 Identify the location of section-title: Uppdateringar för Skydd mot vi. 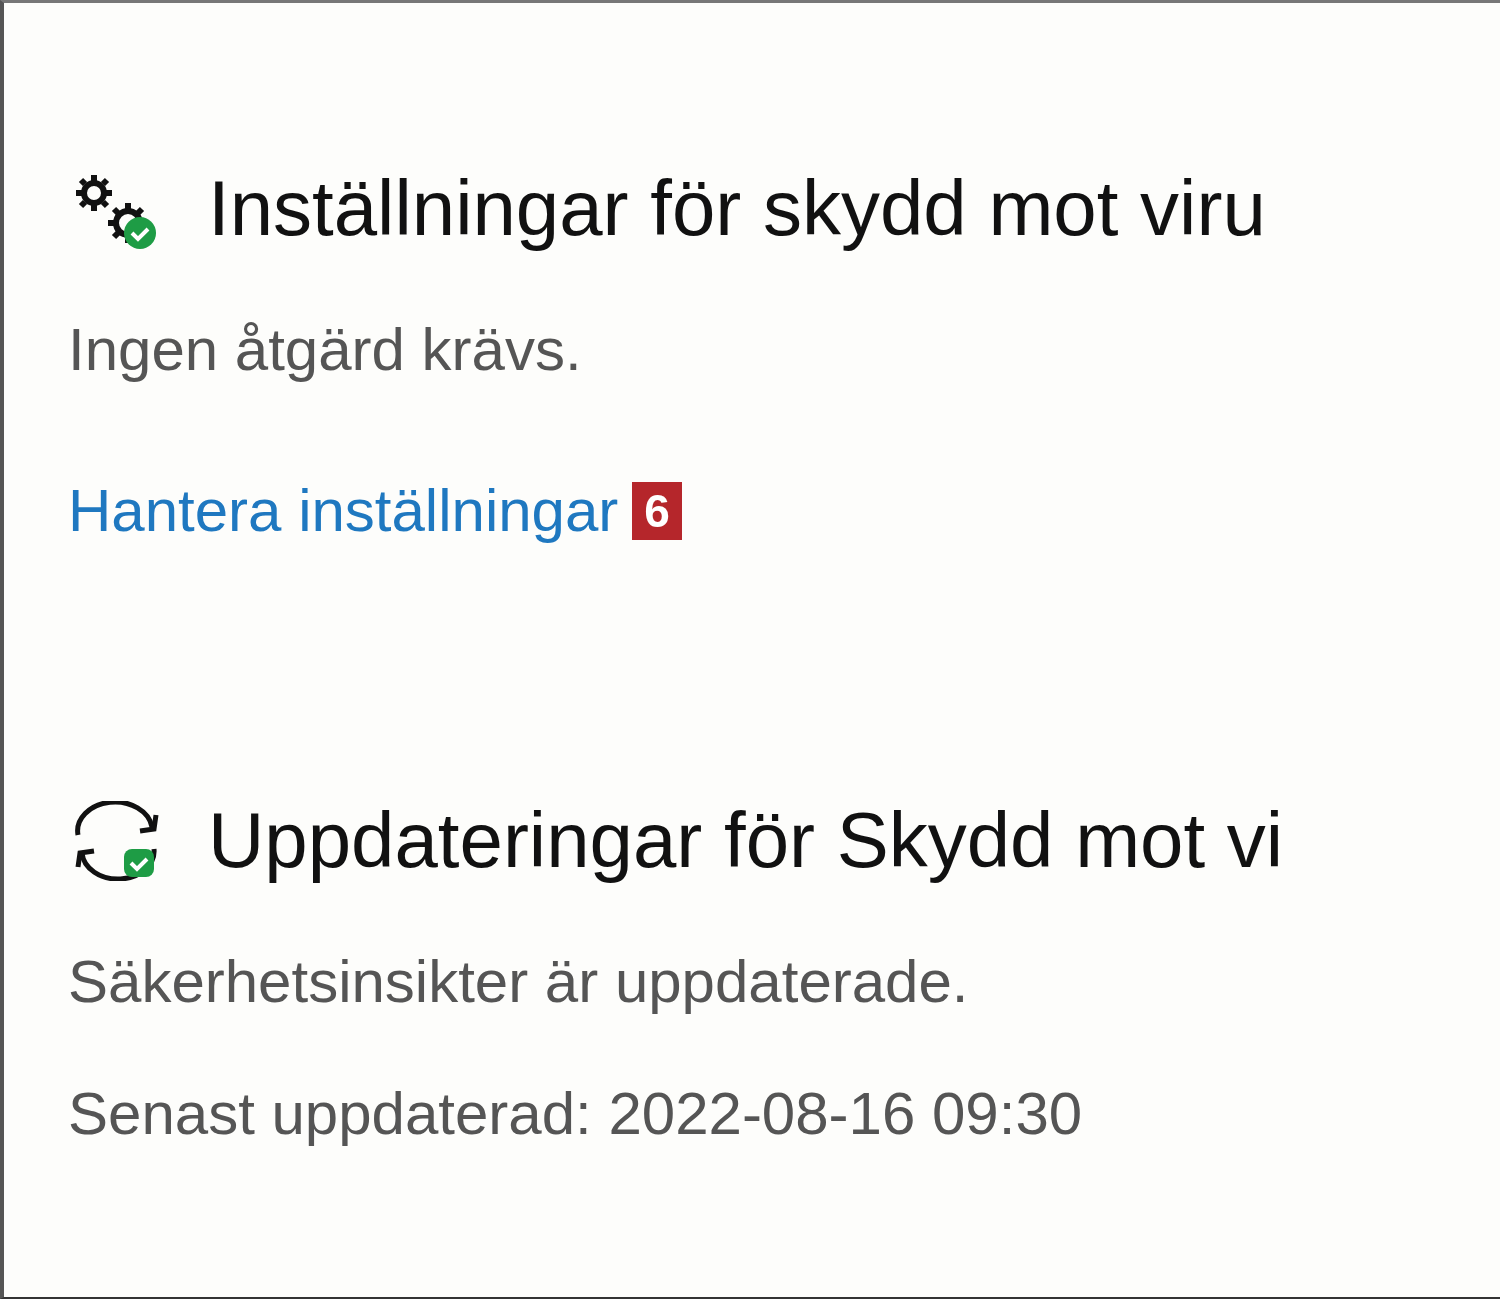
(746, 840).